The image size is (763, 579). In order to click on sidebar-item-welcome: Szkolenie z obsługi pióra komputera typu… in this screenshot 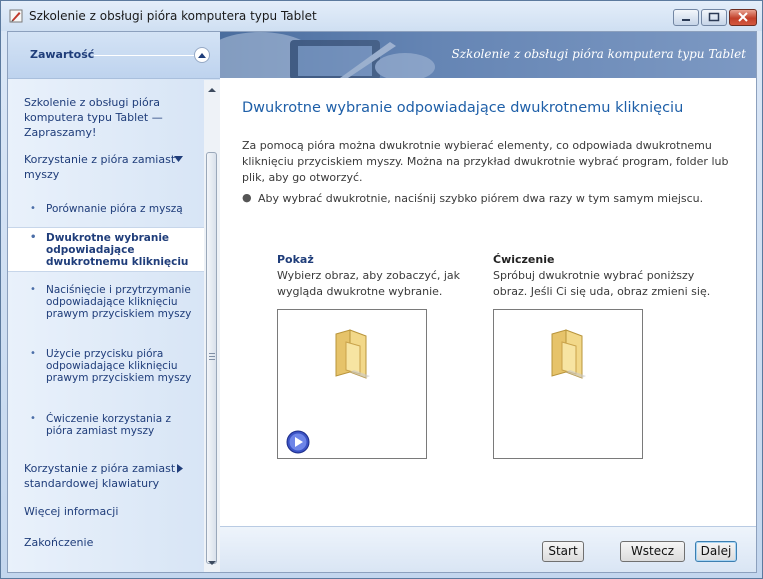, I will do `click(109, 117)`.